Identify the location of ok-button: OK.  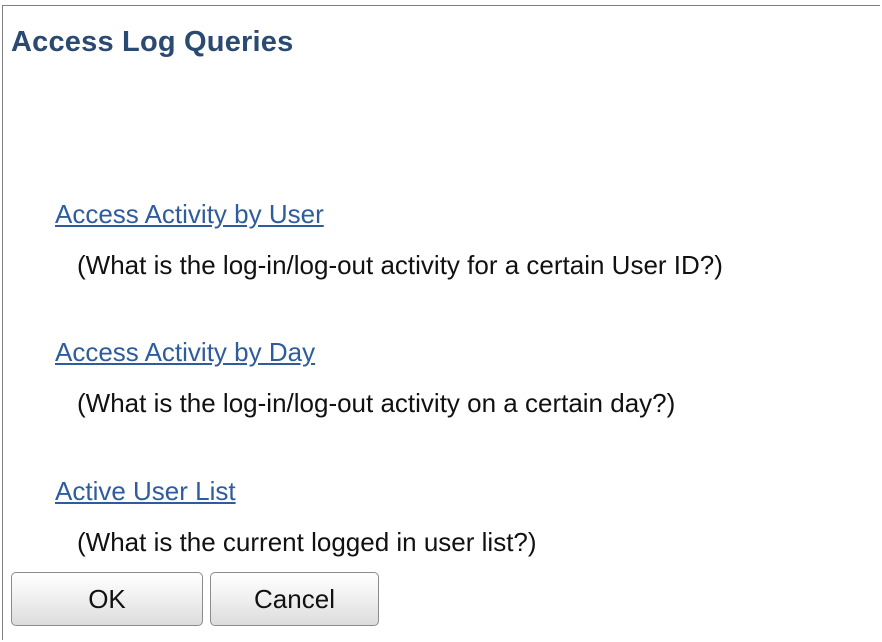
(107, 599).